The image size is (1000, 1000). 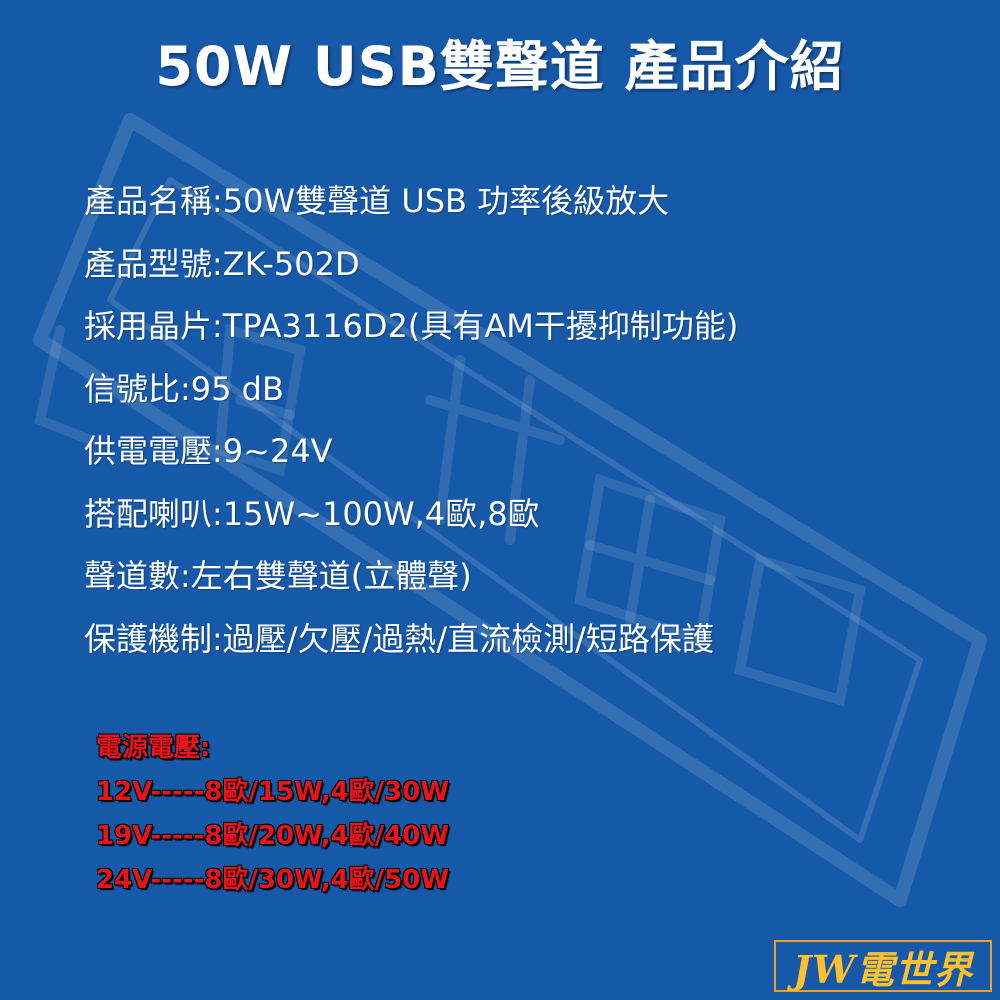 I want to click on page-title: 50W USB雙聲道 產品介紹, so click(x=500, y=66).